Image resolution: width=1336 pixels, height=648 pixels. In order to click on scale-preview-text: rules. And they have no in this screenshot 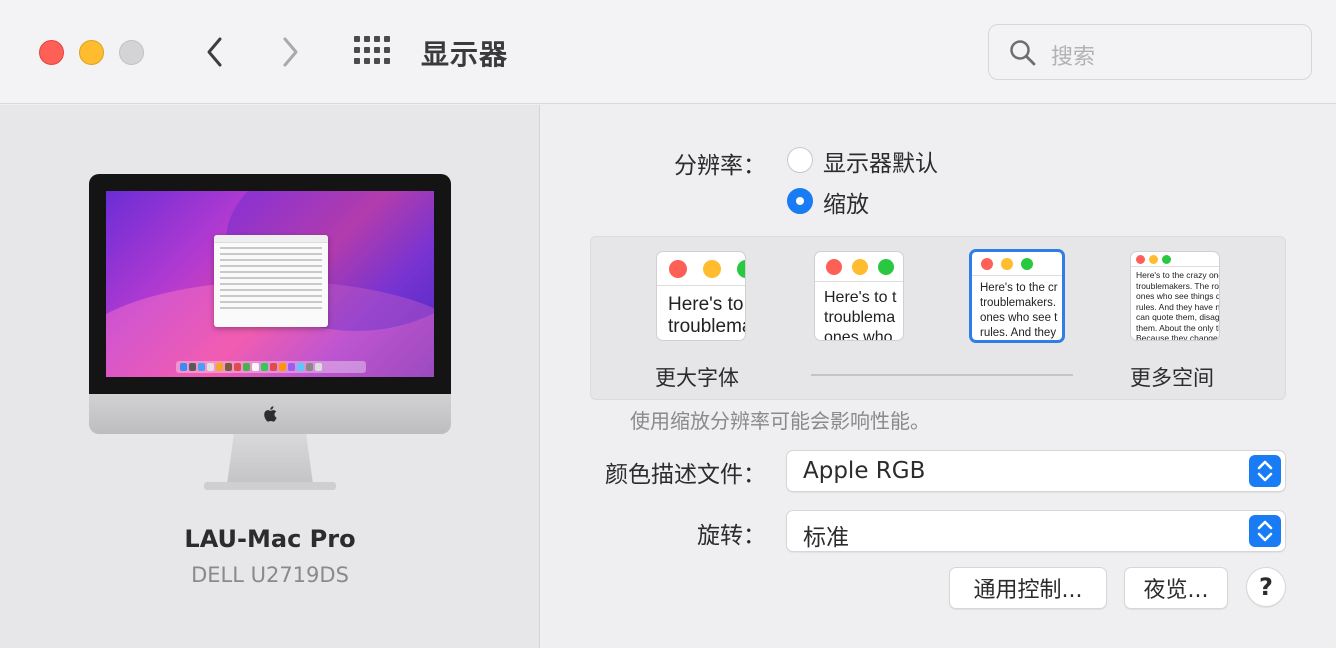, I will do `click(1178, 306)`.